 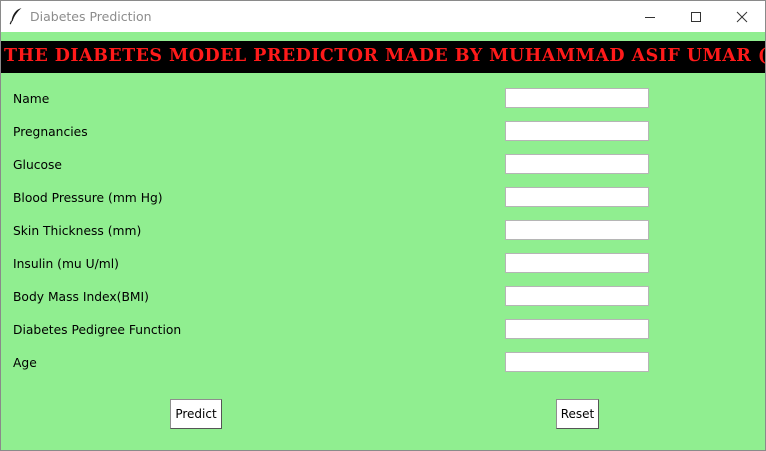 I want to click on minimize-icon, so click(x=650, y=17).